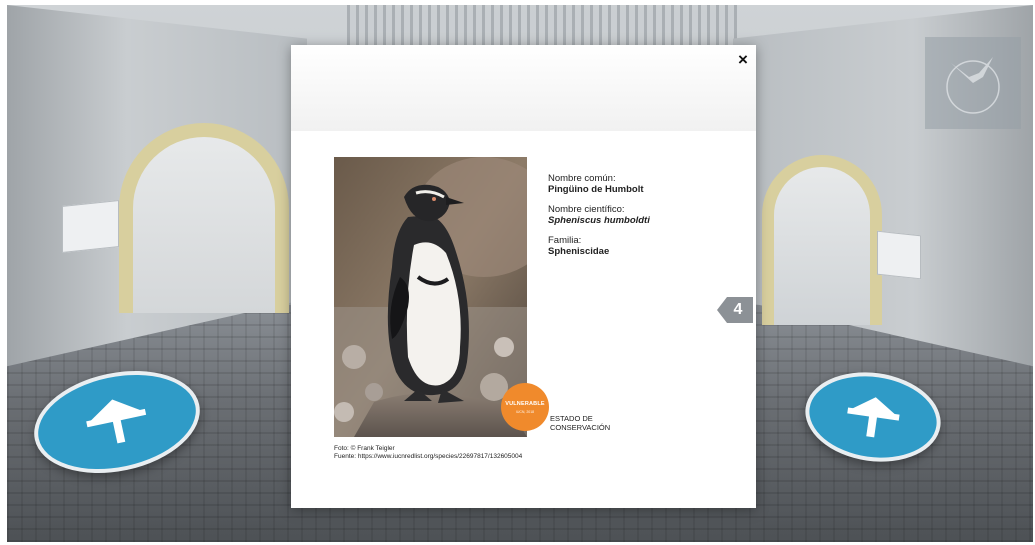 The image size is (1035, 545). Describe the element at coordinates (525, 411) in the screenshot. I see `status-badge-source: IUCN, 2018` at that location.